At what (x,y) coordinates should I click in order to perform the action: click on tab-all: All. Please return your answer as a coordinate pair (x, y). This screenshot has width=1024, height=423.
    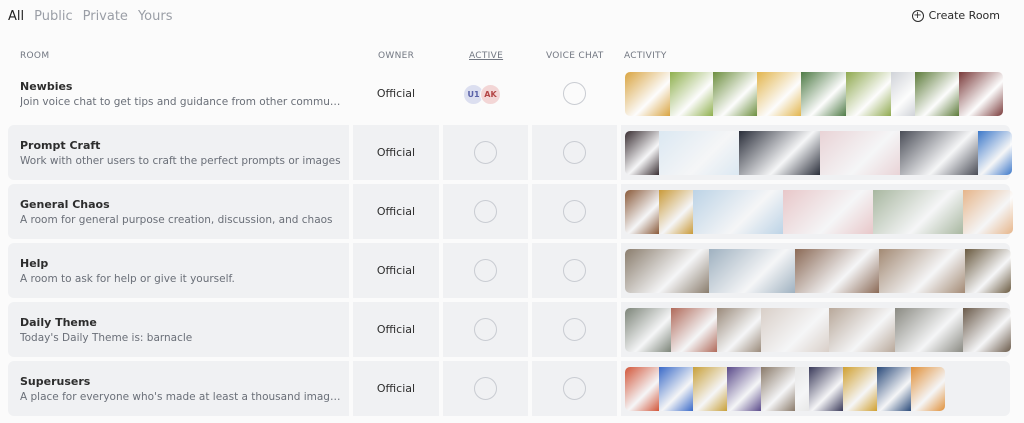
    Looking at the image, I should click on (16, 17).